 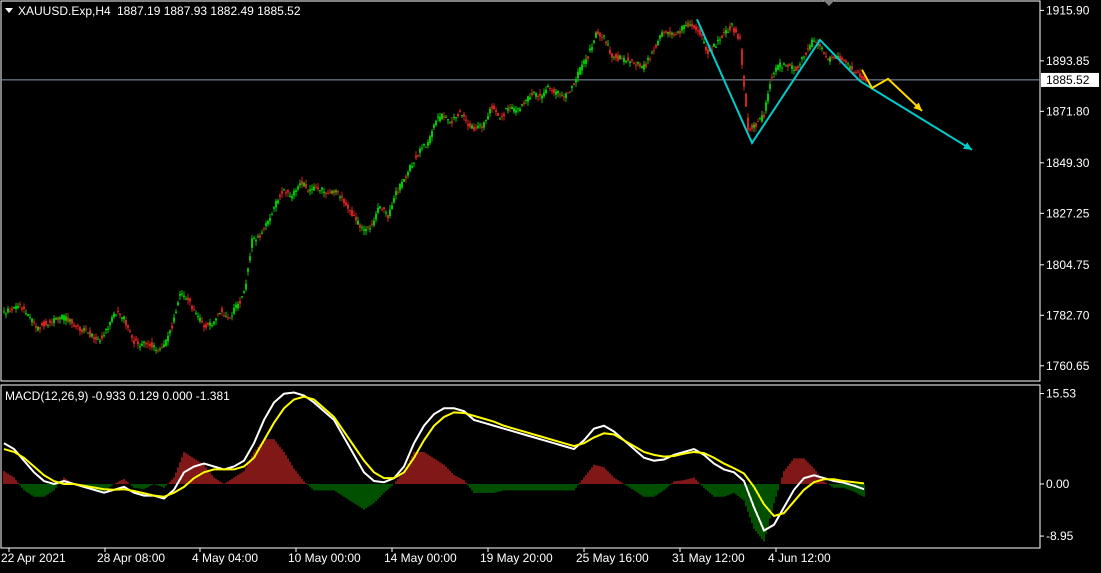 I want to click on macd-title: MACD(12,26,9) -0.933 0.129 0.000 -1.381, so click(x=117, y=396).